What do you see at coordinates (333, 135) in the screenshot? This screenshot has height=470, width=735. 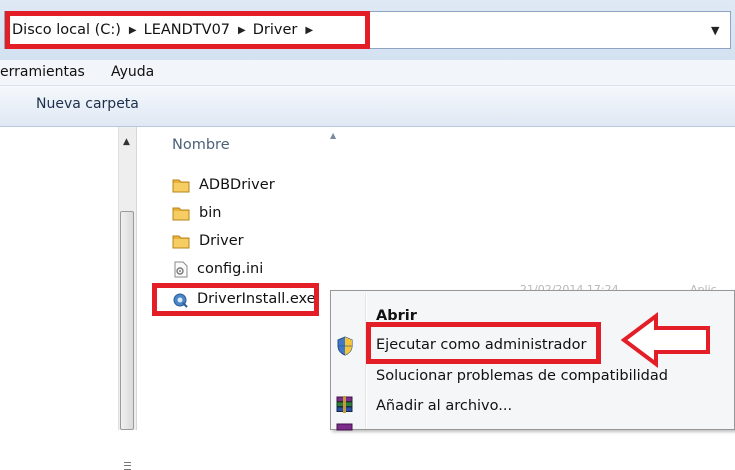 I see `sort-ascending-icon: ▲` at bounding box center [333, 135].